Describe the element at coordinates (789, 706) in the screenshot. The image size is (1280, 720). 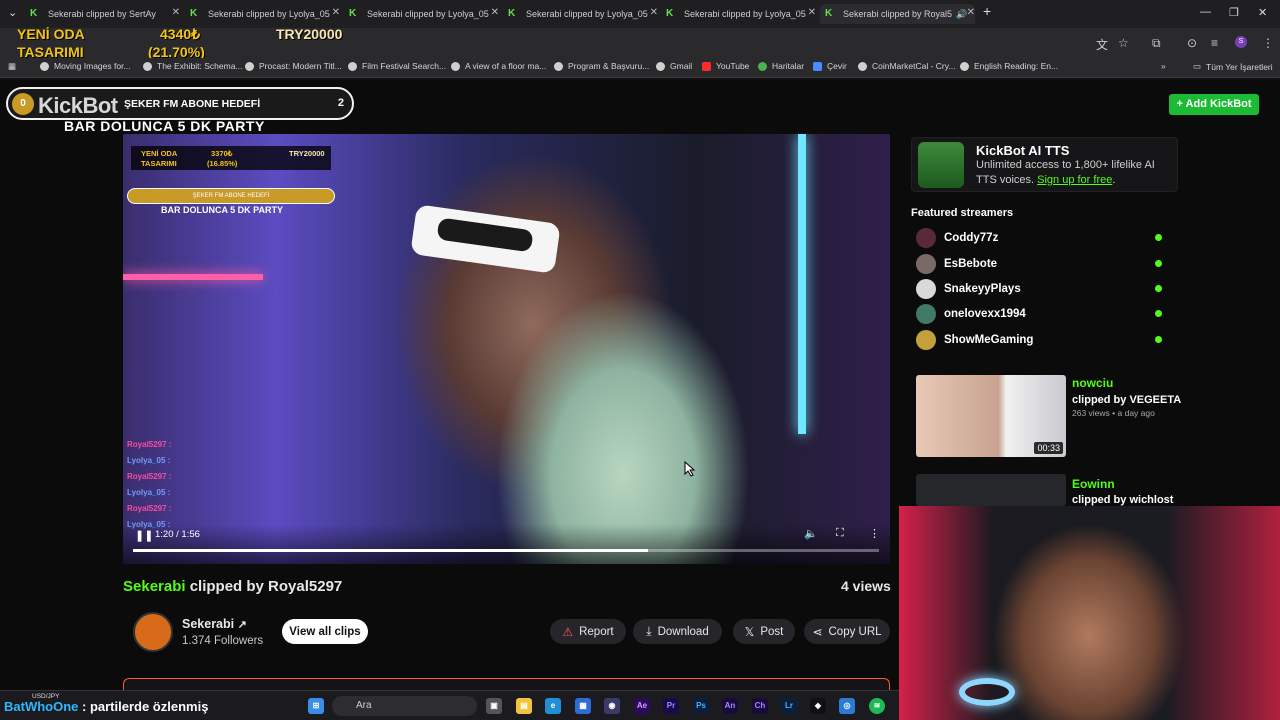
I see `lightroom-icon: Lr` at that location.